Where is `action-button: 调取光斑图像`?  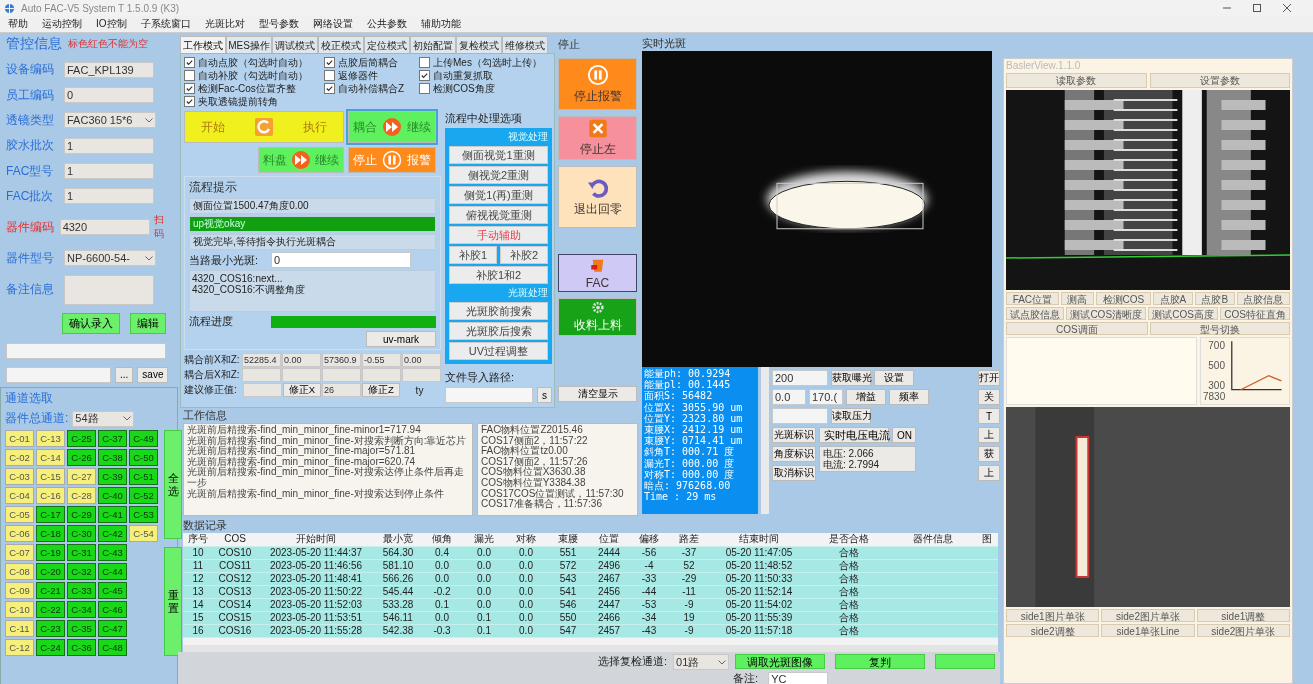 action-button: 调取光斑图像 is located at coordinates (780, 661).